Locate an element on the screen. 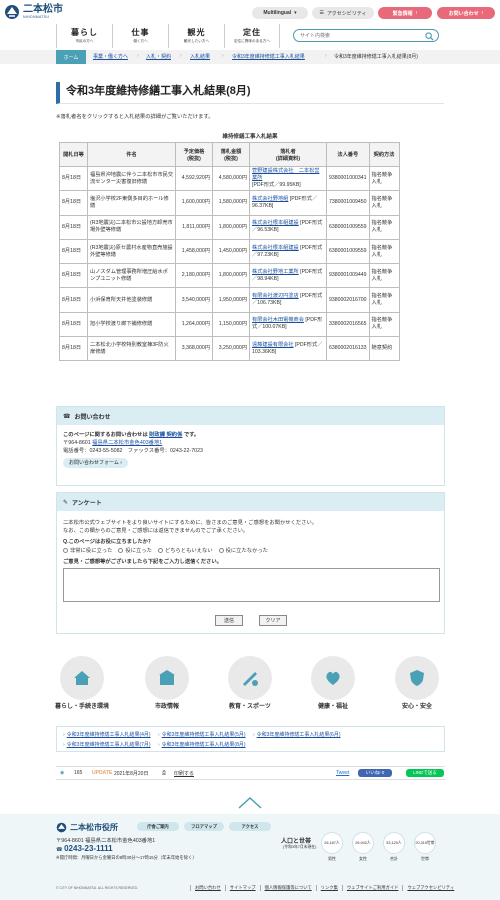 The width and height of the screenshot is (500, 900). category-safety: 安心・安全 is located at coordinates (417, 683).